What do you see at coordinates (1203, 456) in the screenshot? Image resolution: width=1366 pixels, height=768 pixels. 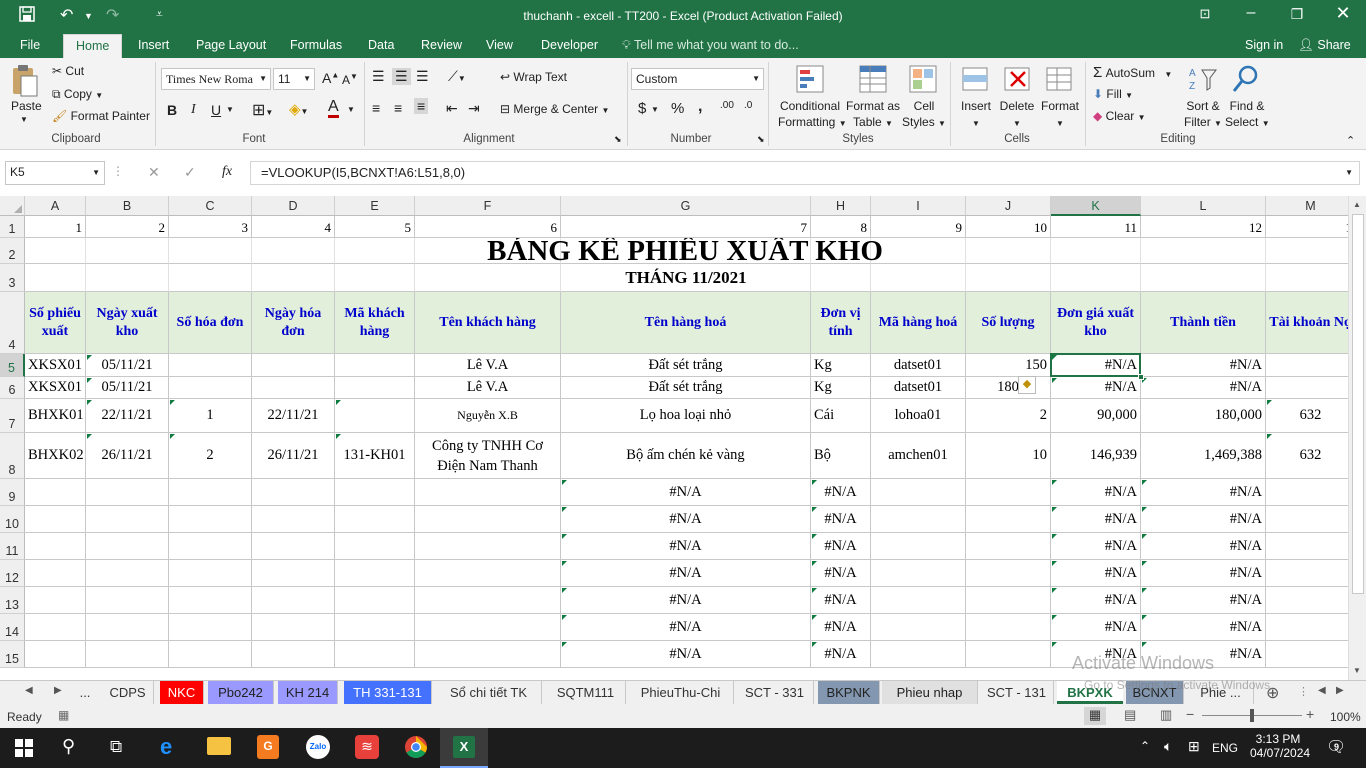 I see `table-cell: 1,469,388` at bounding box center [1203, 456].